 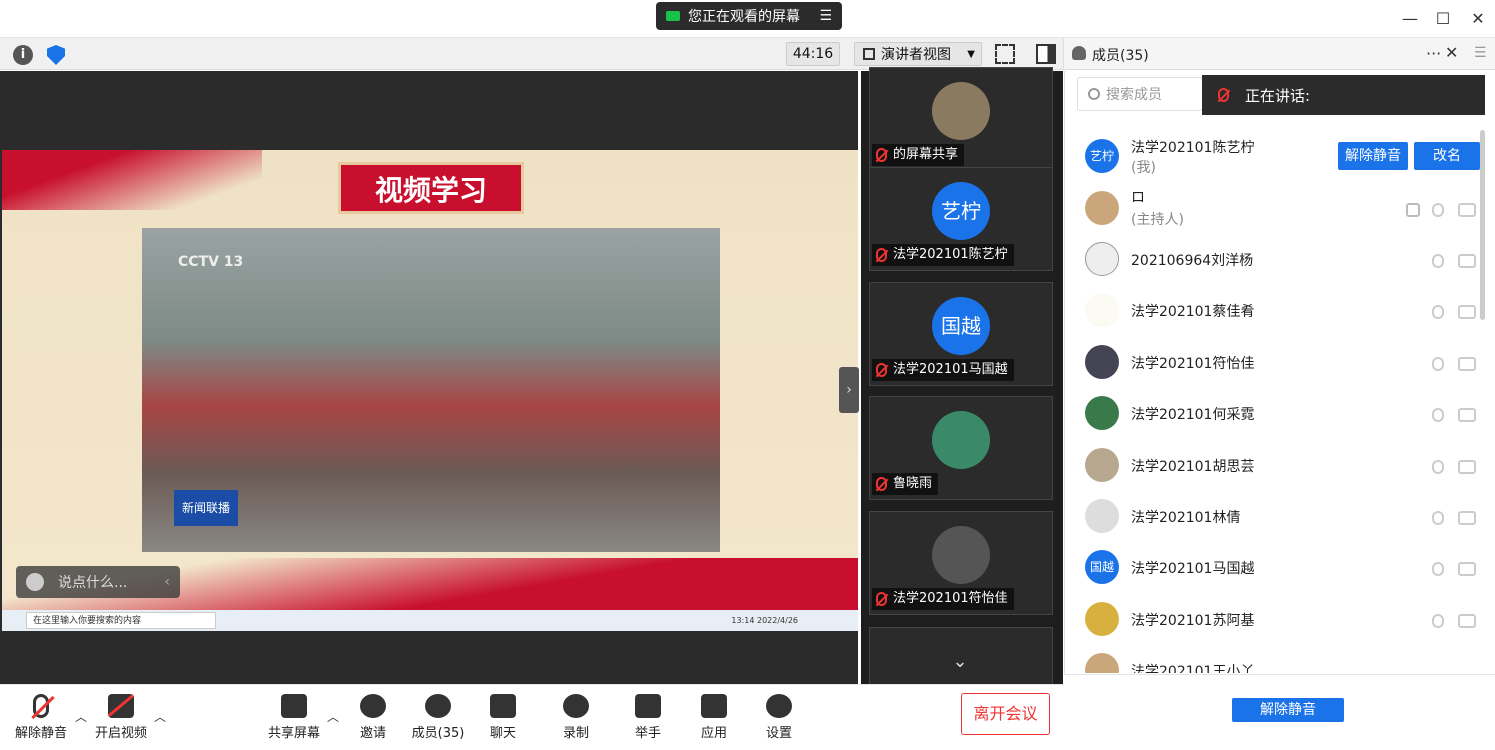 What do you see at coordinates (1274, 516) in the screenshot?
I see `member-row: 法学202101林倩` at bounding box center [1274, 516].